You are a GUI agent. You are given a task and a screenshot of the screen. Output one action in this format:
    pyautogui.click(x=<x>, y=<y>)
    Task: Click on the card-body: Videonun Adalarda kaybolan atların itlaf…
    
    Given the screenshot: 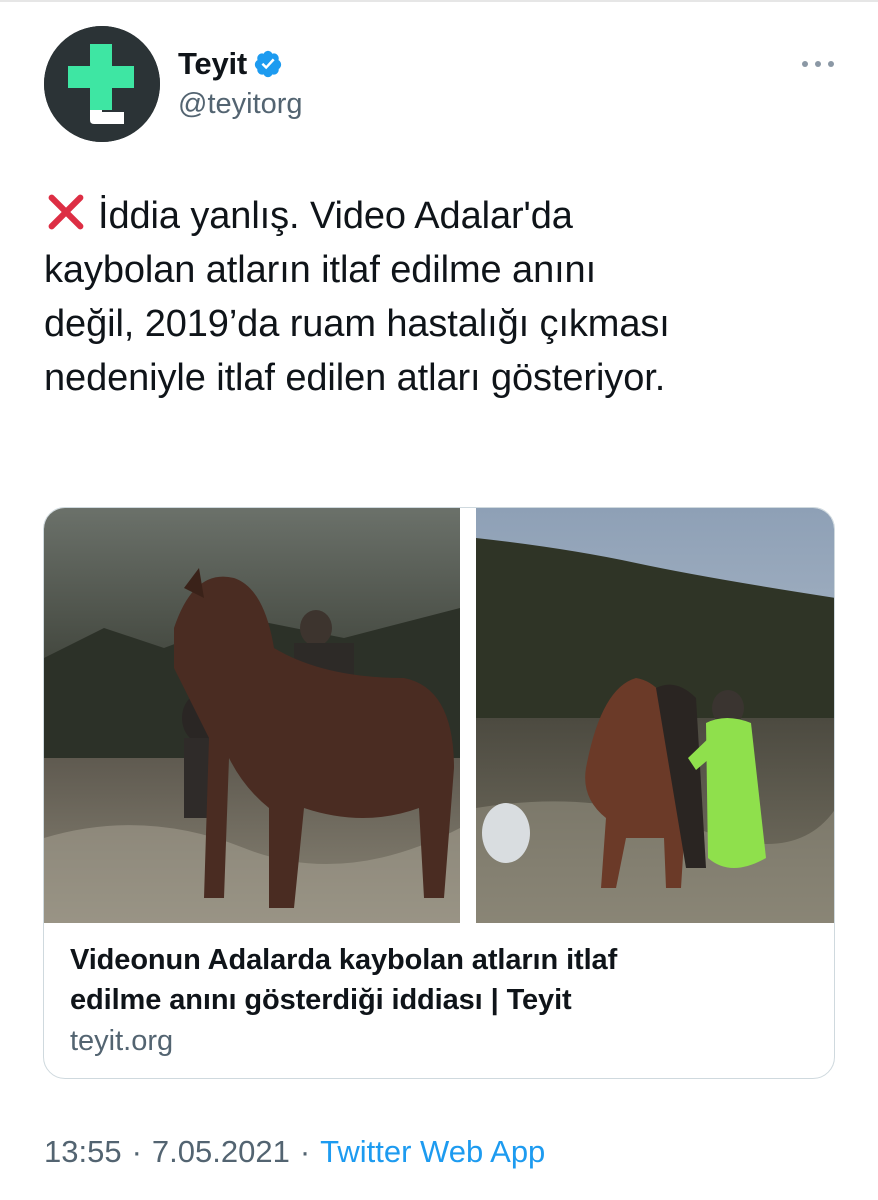 What is the action you would take?
    pyautogui.click(x=440, y=1000)
    